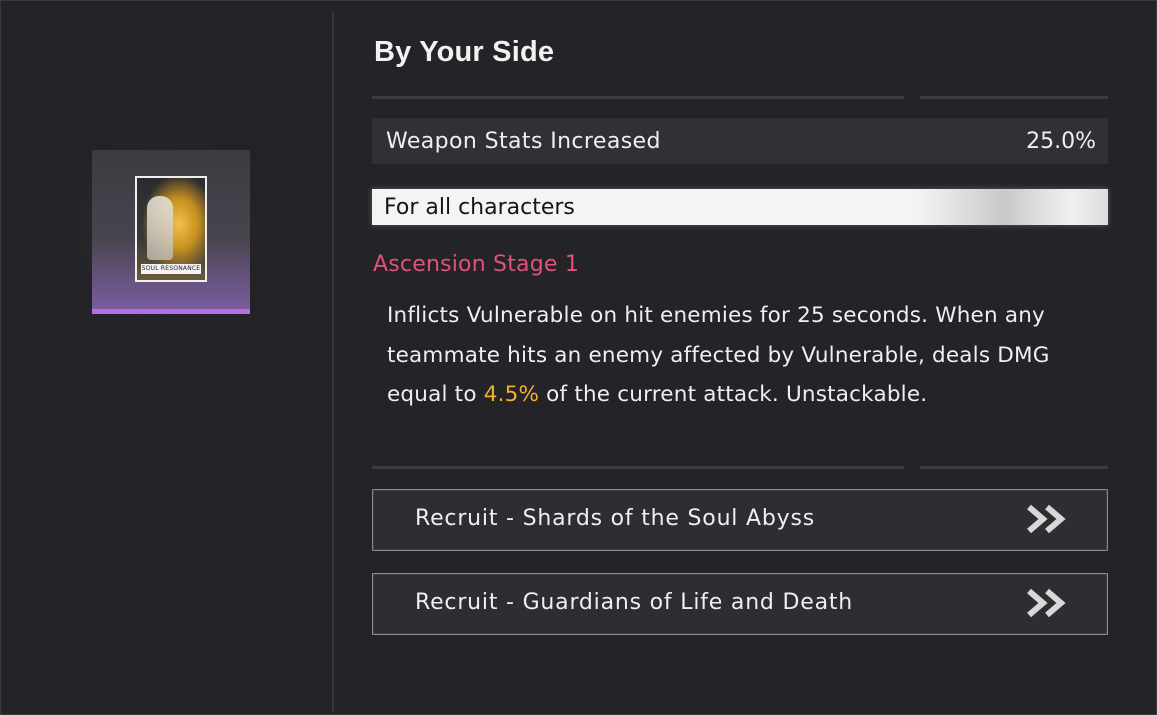 The image size is (1157, 715). I want to click on divider-top-left, so click(638, 97).